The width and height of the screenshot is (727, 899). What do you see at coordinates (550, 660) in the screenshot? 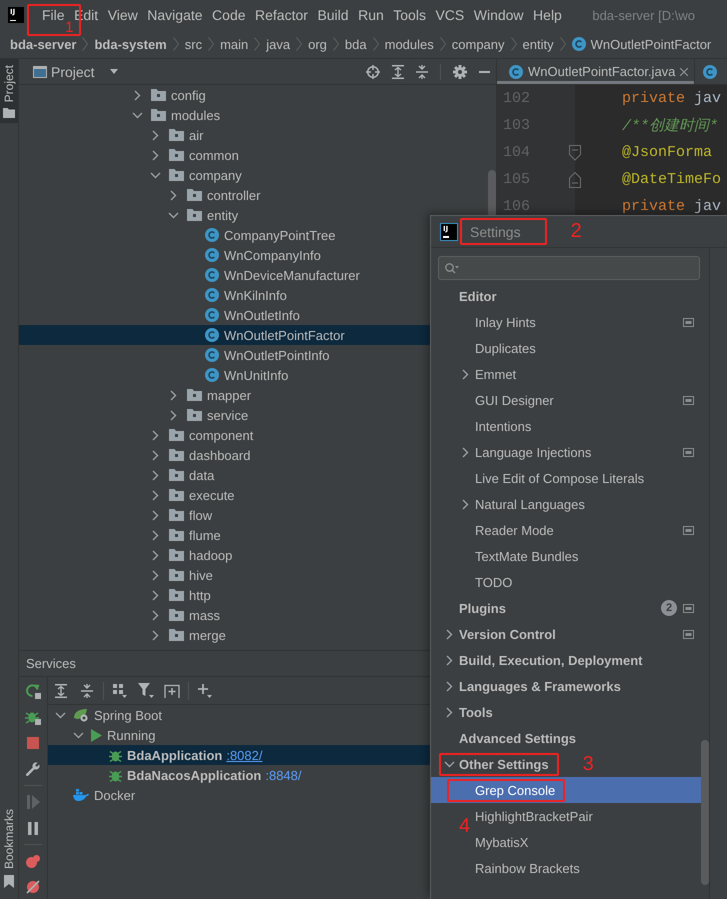
I see `settings-item: Build, Execution, Deployment` at bounding box center [550, 660].